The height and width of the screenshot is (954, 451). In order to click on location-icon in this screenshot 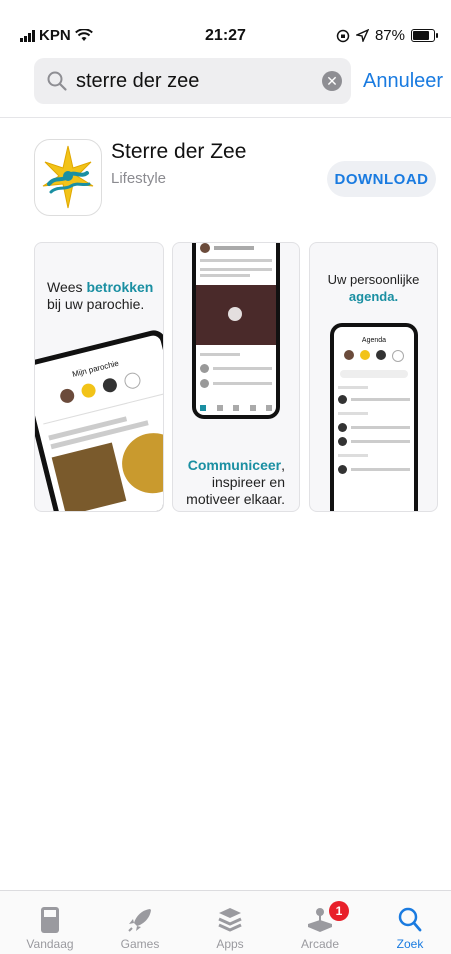, I will do `click(362, 35)`.